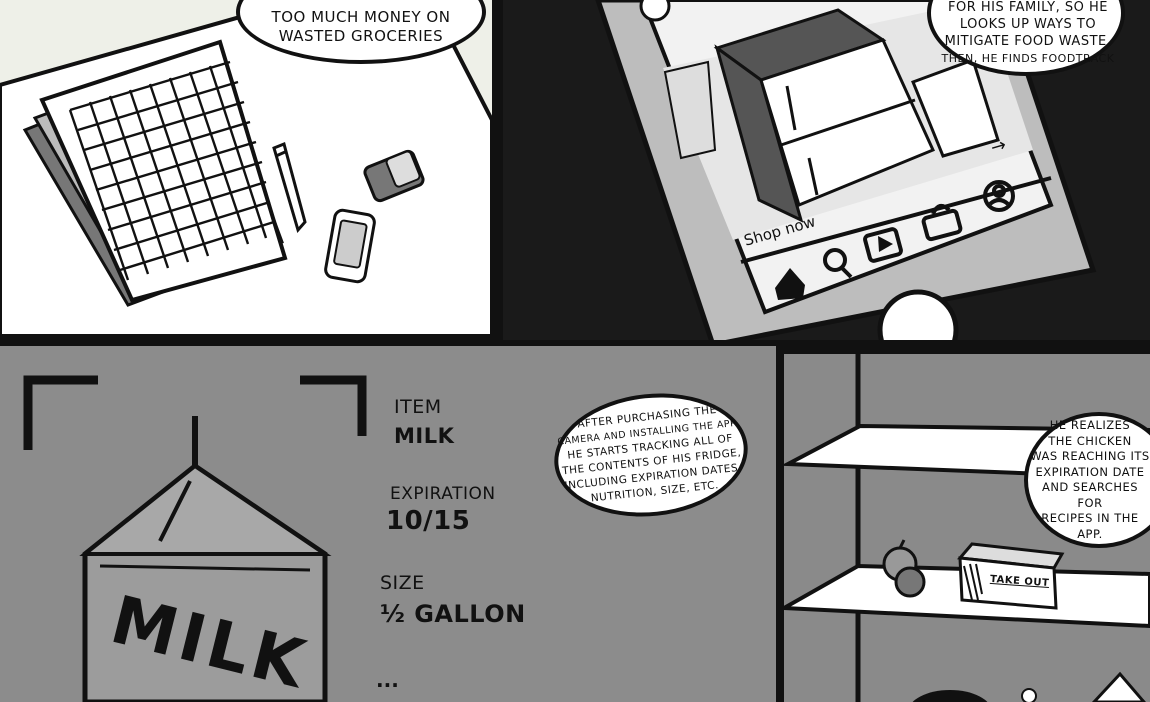  Describe the element at coordinates (1028, 58) in the screenshot. I see `bubble-line: Then, he finds Foodtrack` at that location.